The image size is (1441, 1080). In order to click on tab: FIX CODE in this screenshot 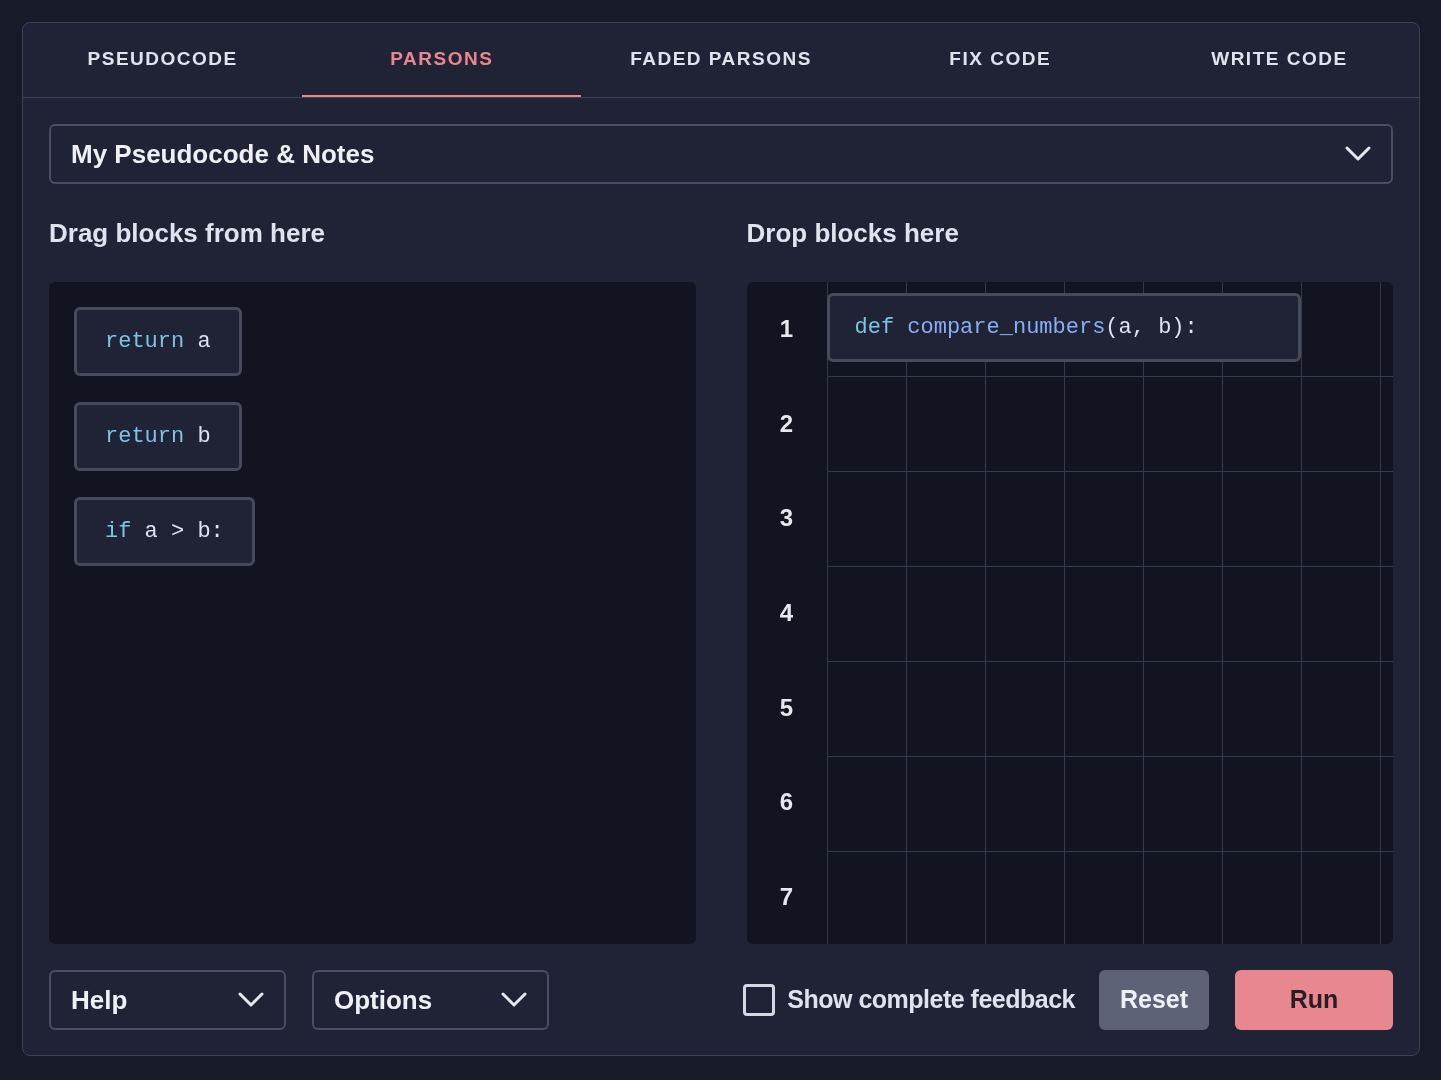, I will do `click(1000, 60)`.